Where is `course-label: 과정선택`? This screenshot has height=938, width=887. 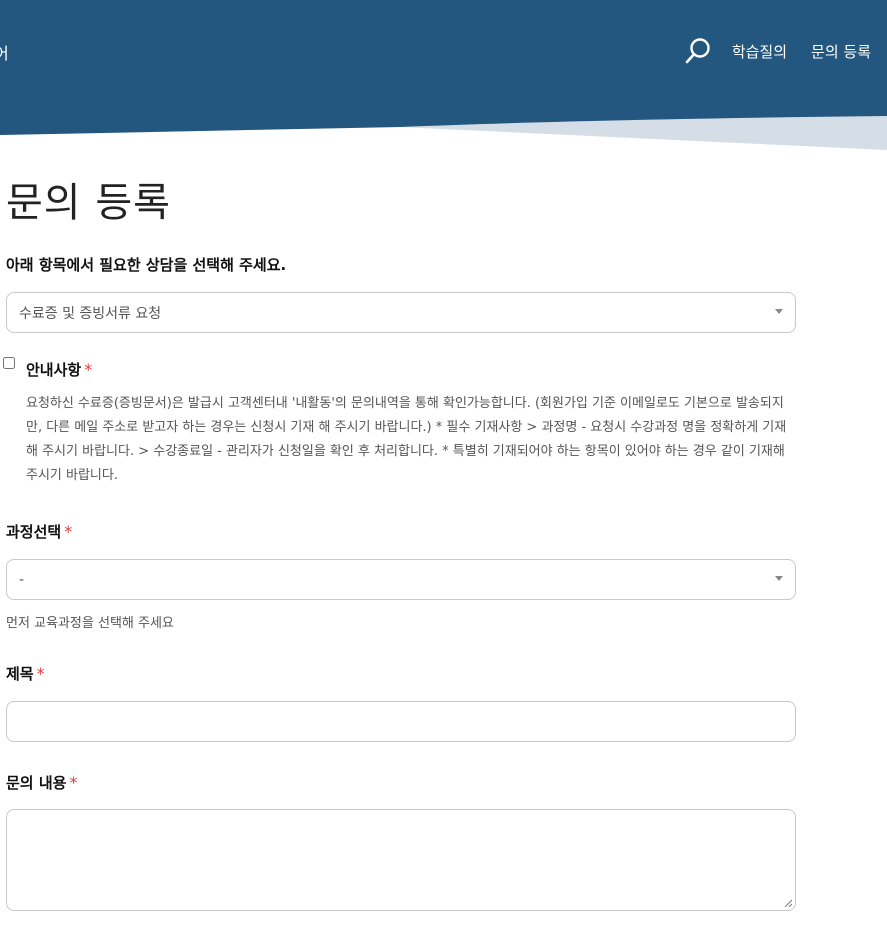 course-label: 과정선택 is located at coordinates (34, 532).